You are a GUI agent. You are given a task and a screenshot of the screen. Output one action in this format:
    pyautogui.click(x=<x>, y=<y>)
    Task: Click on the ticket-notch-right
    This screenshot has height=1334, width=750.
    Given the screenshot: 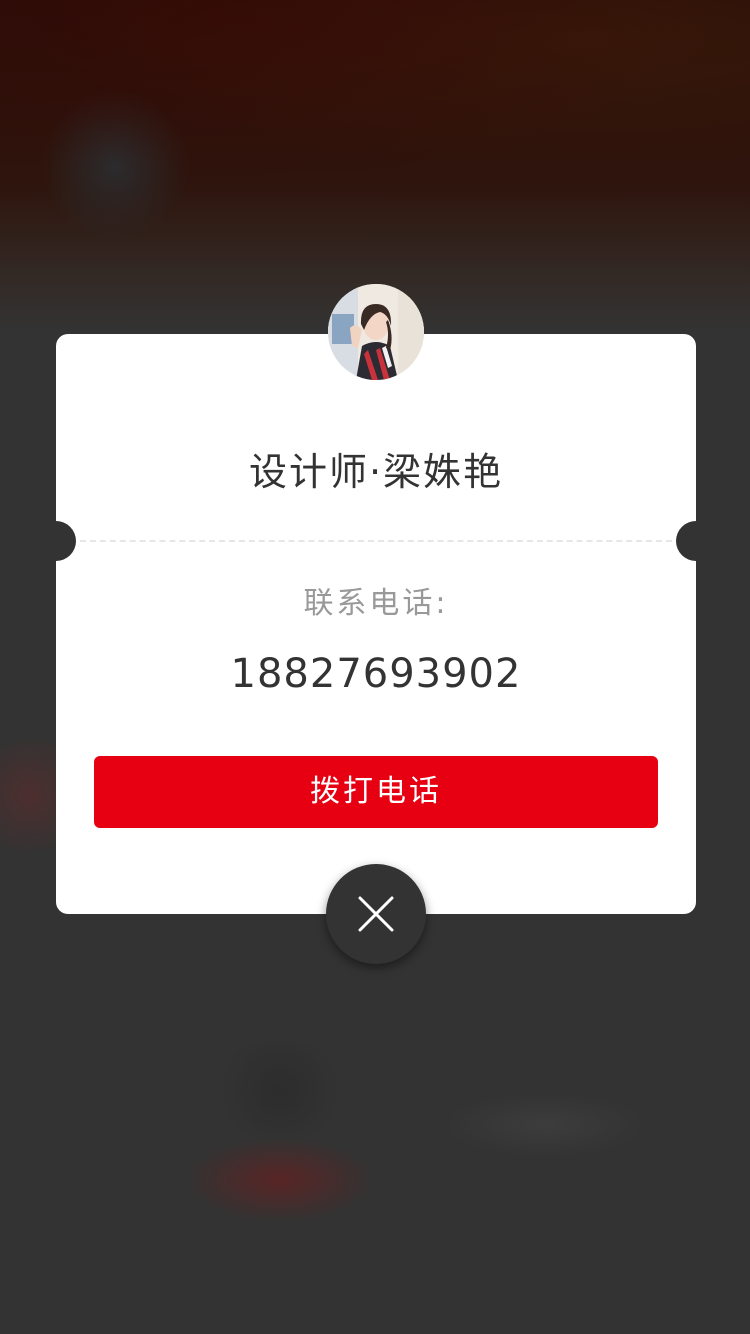 What is the action you would take?
    pyautogui.click(x=696, y=541)
    